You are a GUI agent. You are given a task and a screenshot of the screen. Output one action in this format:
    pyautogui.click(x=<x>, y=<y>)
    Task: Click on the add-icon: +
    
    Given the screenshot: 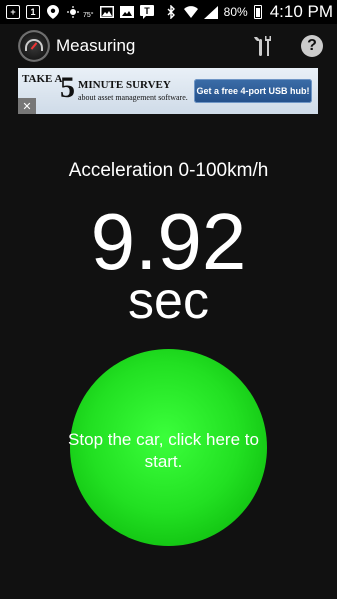 What is the action you would take?
    pyautogui.click(x=13, y=12)
    